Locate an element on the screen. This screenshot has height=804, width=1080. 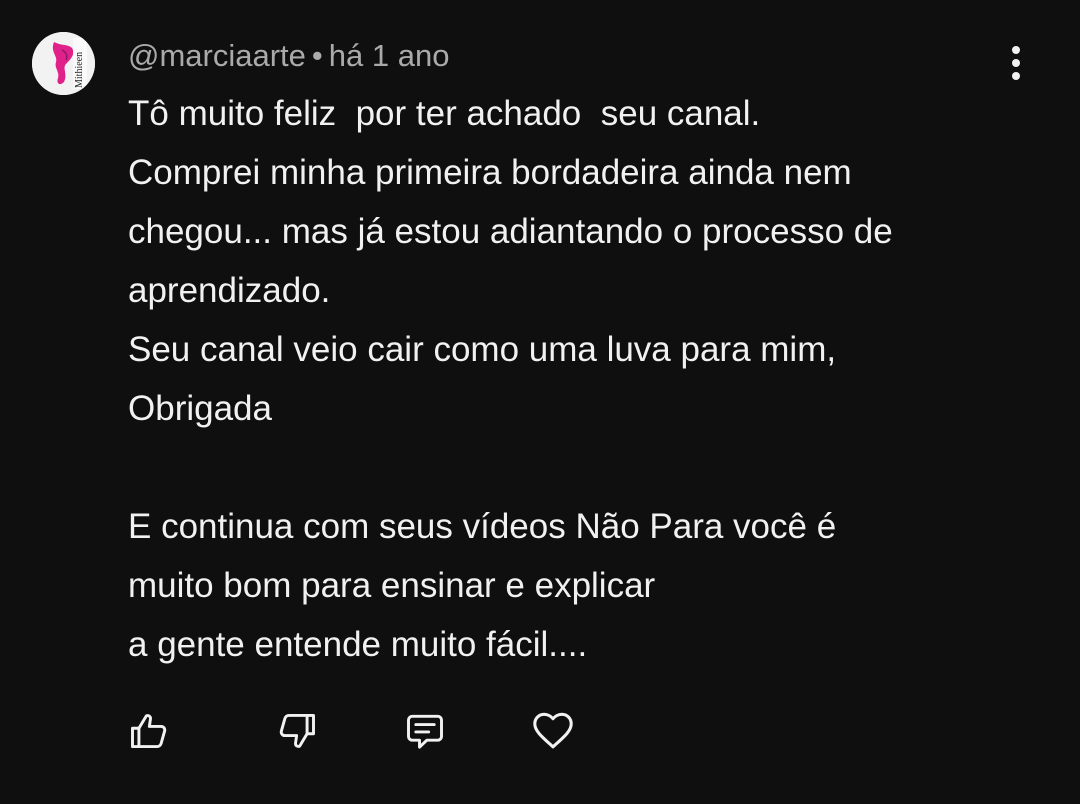
avatar: Mithieen is located at coordinates (63, 63).